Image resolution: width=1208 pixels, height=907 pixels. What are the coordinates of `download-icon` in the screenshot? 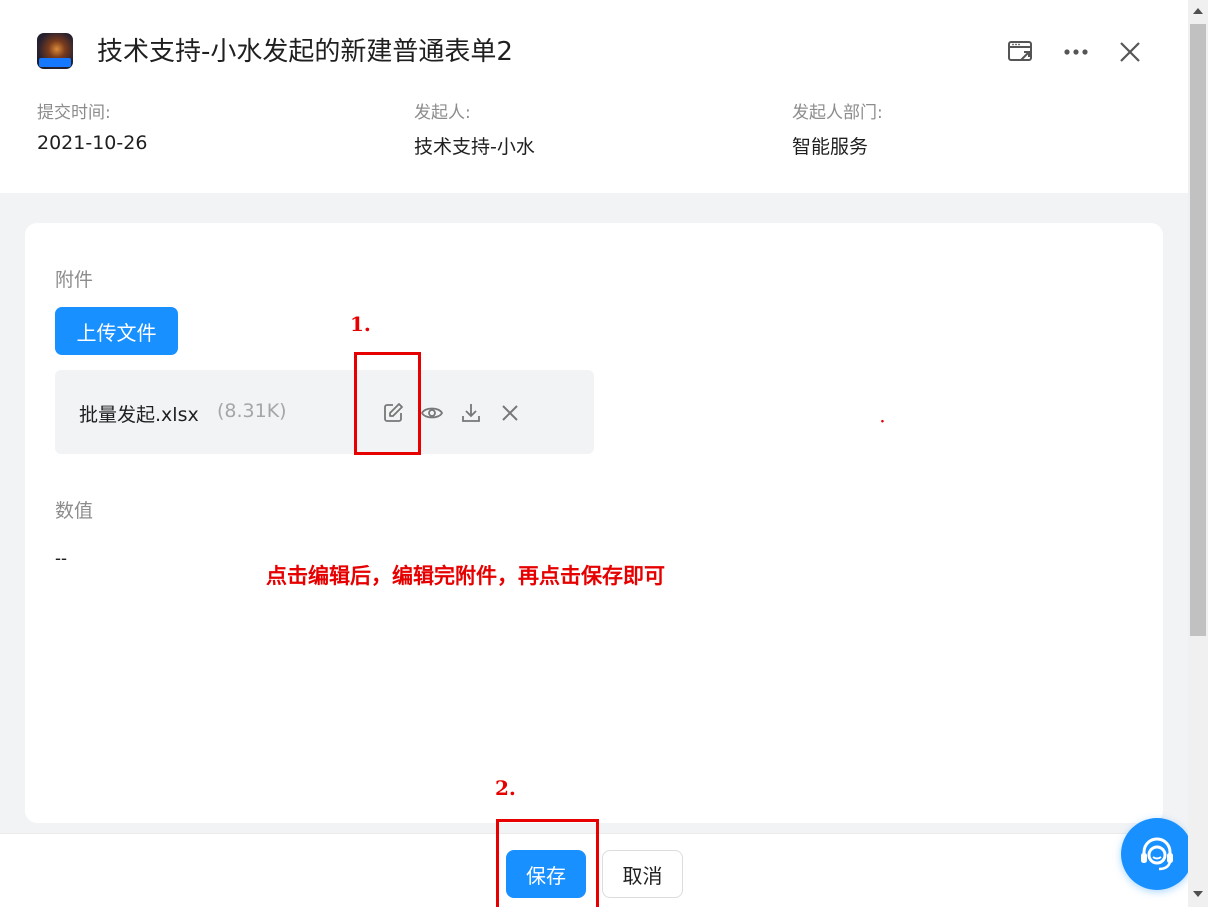 It's located at (471, 413).